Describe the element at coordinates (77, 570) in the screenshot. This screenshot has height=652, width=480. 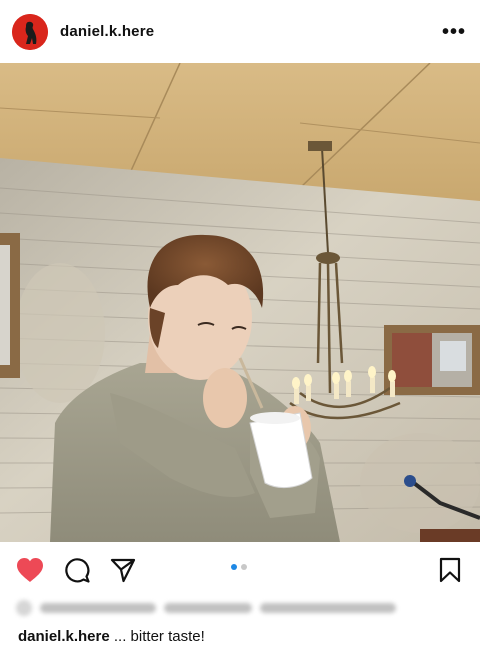
I see `comment-bubble-icon` at that location.